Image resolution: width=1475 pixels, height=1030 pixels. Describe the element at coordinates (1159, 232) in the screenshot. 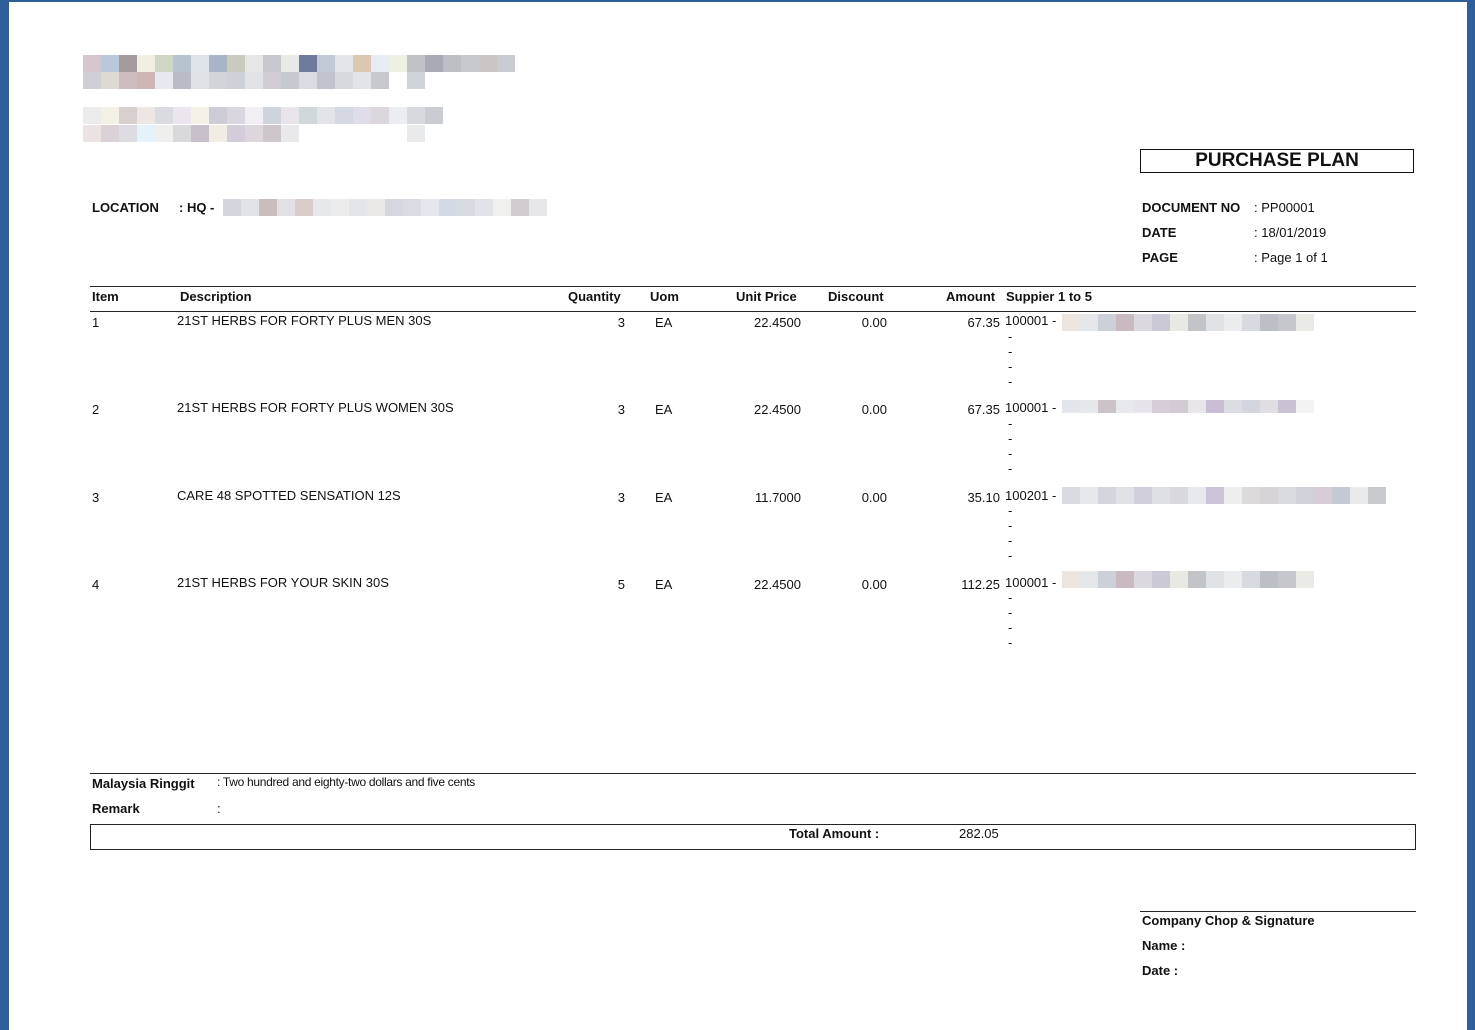

I see `meta-date-label: DATE` at that location.